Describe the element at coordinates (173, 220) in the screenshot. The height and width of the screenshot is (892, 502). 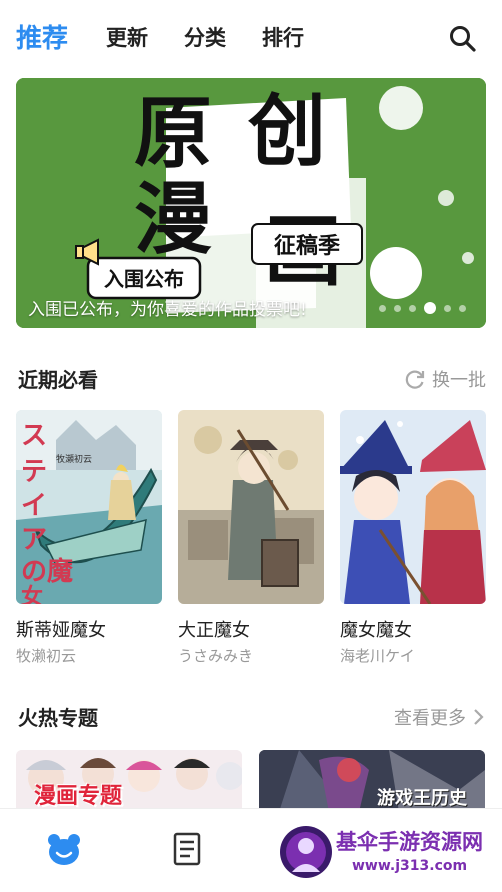
I see `banner-char: 漫` at that location.